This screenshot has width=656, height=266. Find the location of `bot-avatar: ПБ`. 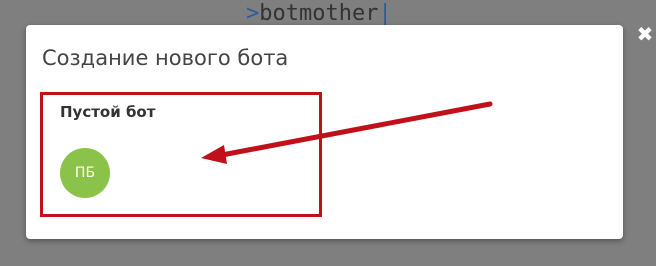

bot-avatar: ПБ is located at coordinates (85, 173).